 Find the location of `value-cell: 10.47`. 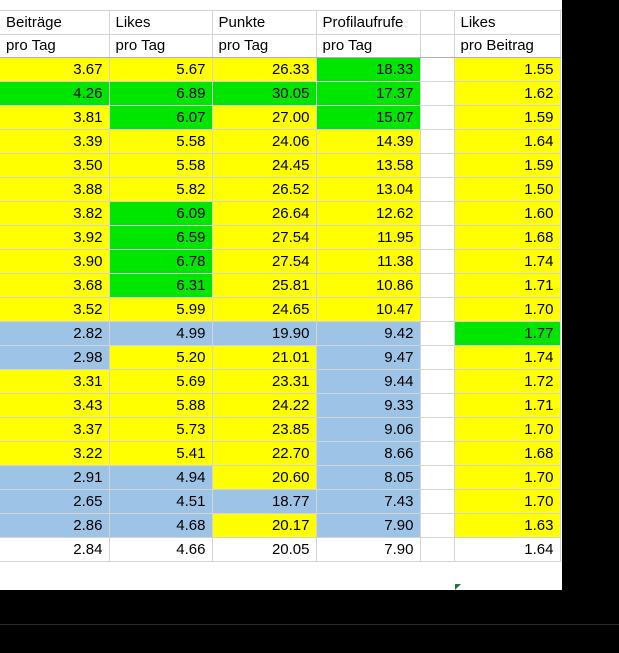

value-cell: 10.47 is located at coordinates (368, 309).